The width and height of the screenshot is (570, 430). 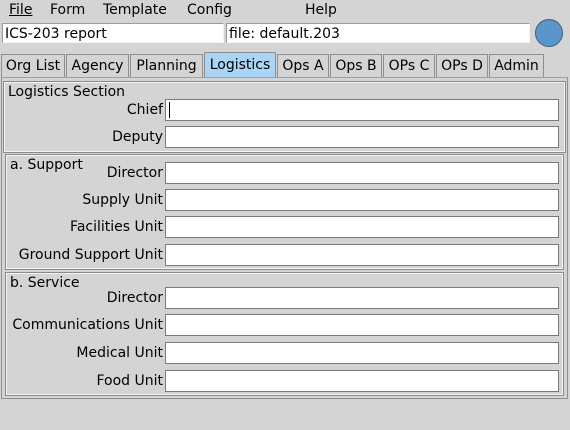 What do you see at coordinates (362, 173) in the screenshot?
I see `support-director-field` at bounding box center [362, 173].